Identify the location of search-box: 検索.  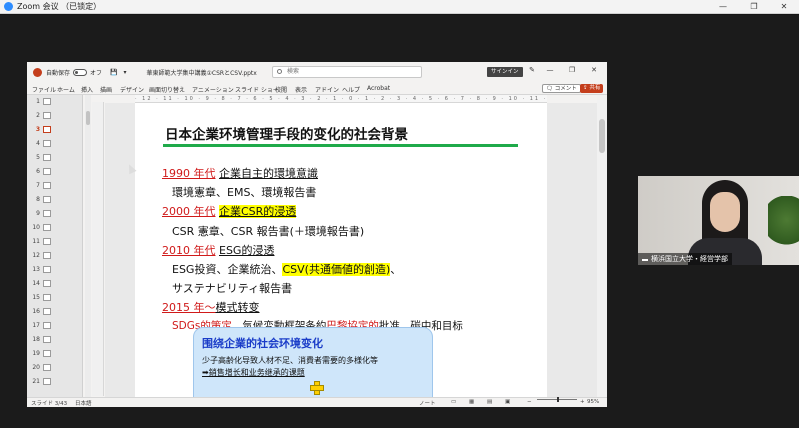
(347, 72).